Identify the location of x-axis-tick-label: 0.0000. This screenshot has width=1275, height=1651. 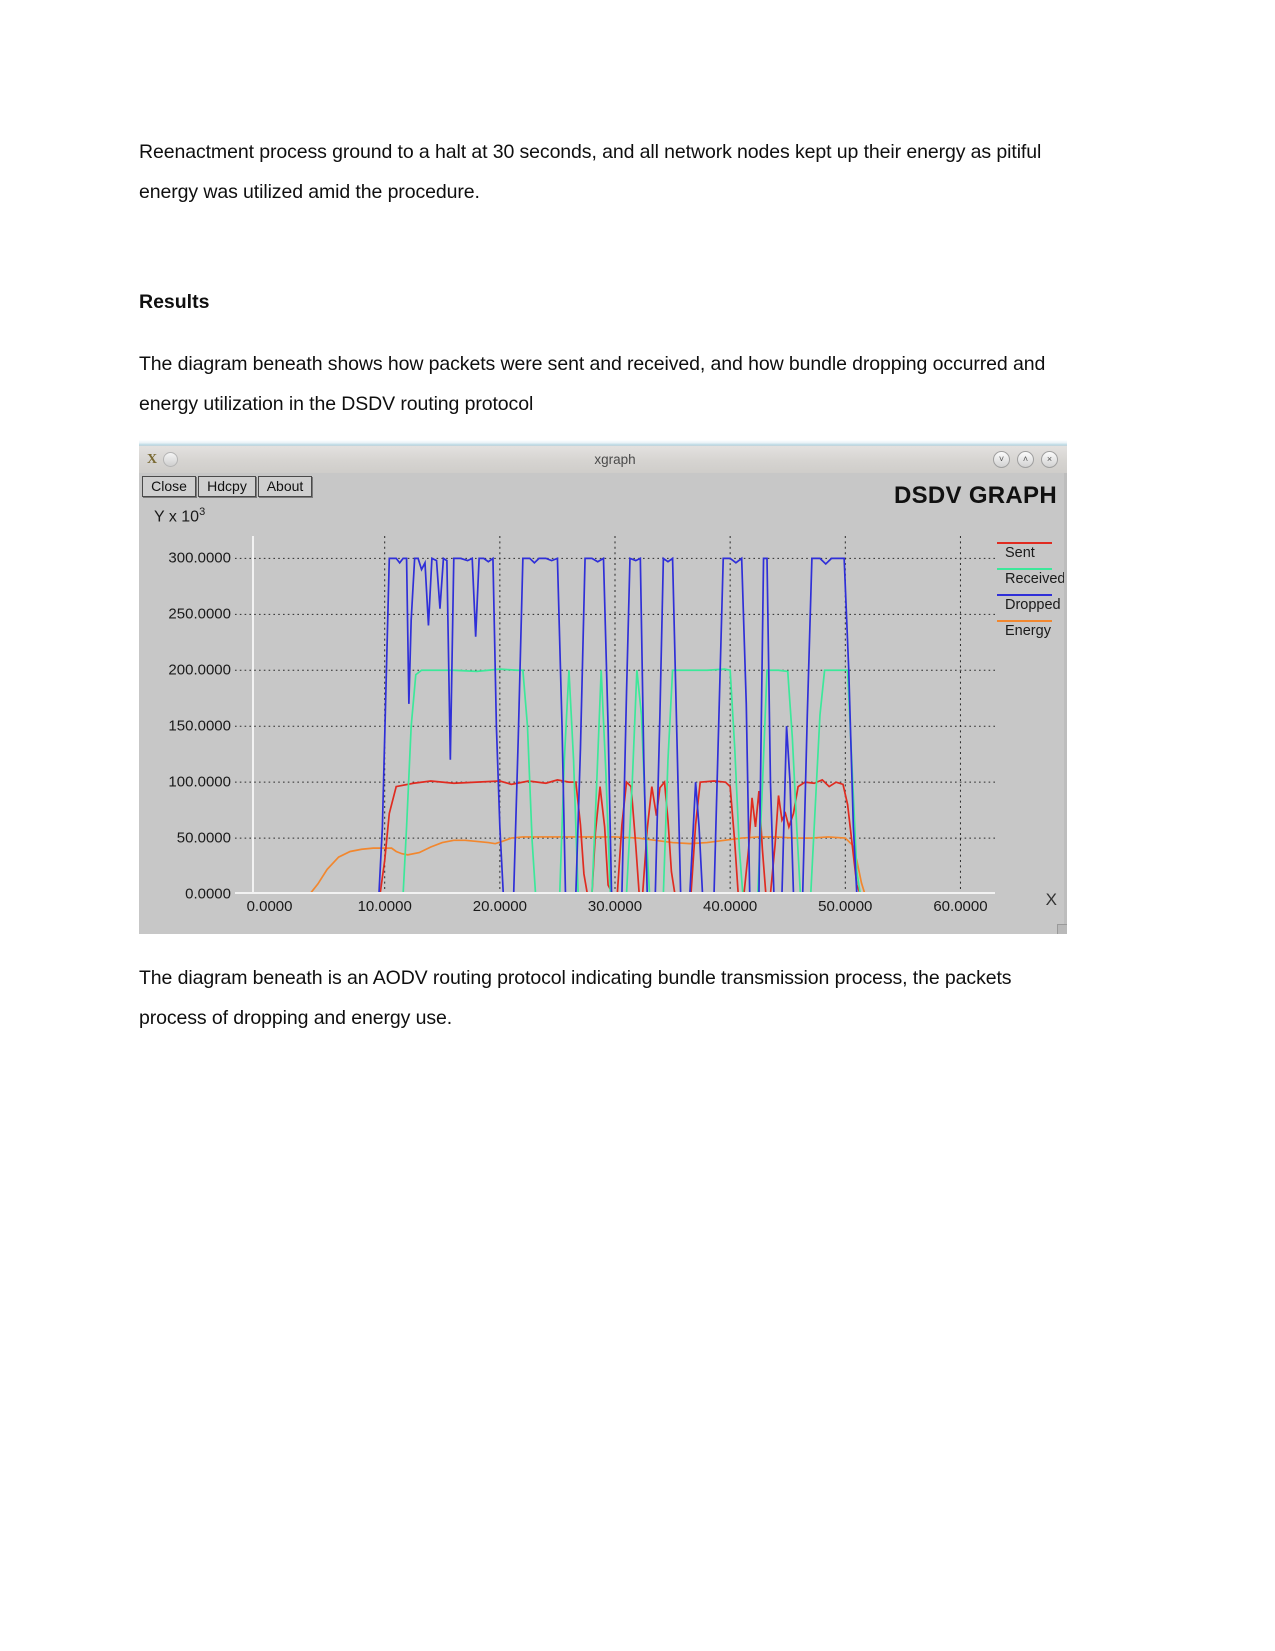
(269, 906).